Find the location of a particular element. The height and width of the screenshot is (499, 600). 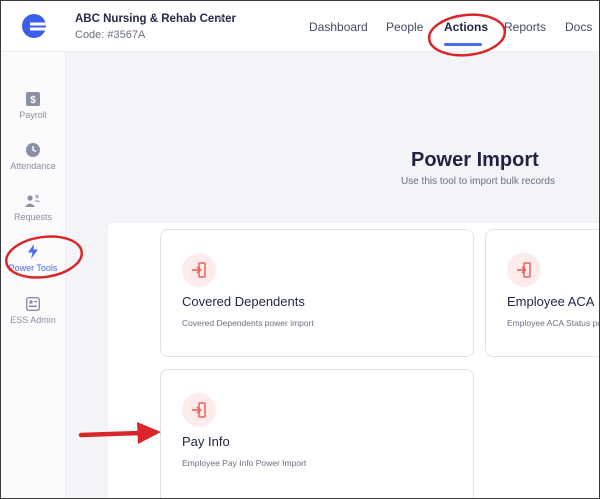

card-title: Pay Info is located at coordinates (206, 441).